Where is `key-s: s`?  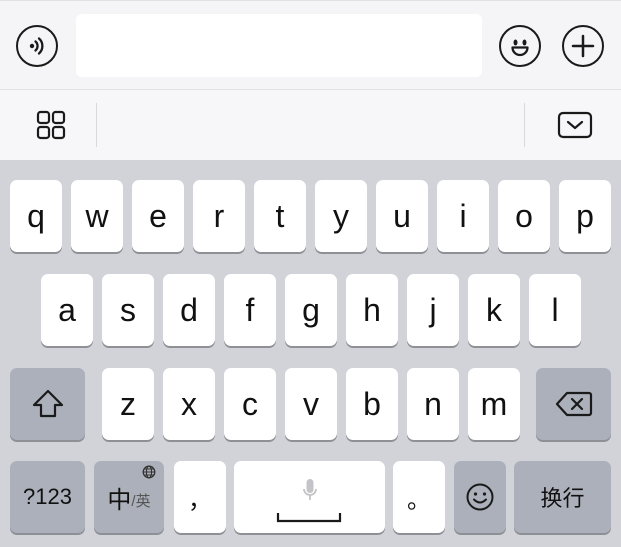
key-s: s is located at coordinates (128, 310).